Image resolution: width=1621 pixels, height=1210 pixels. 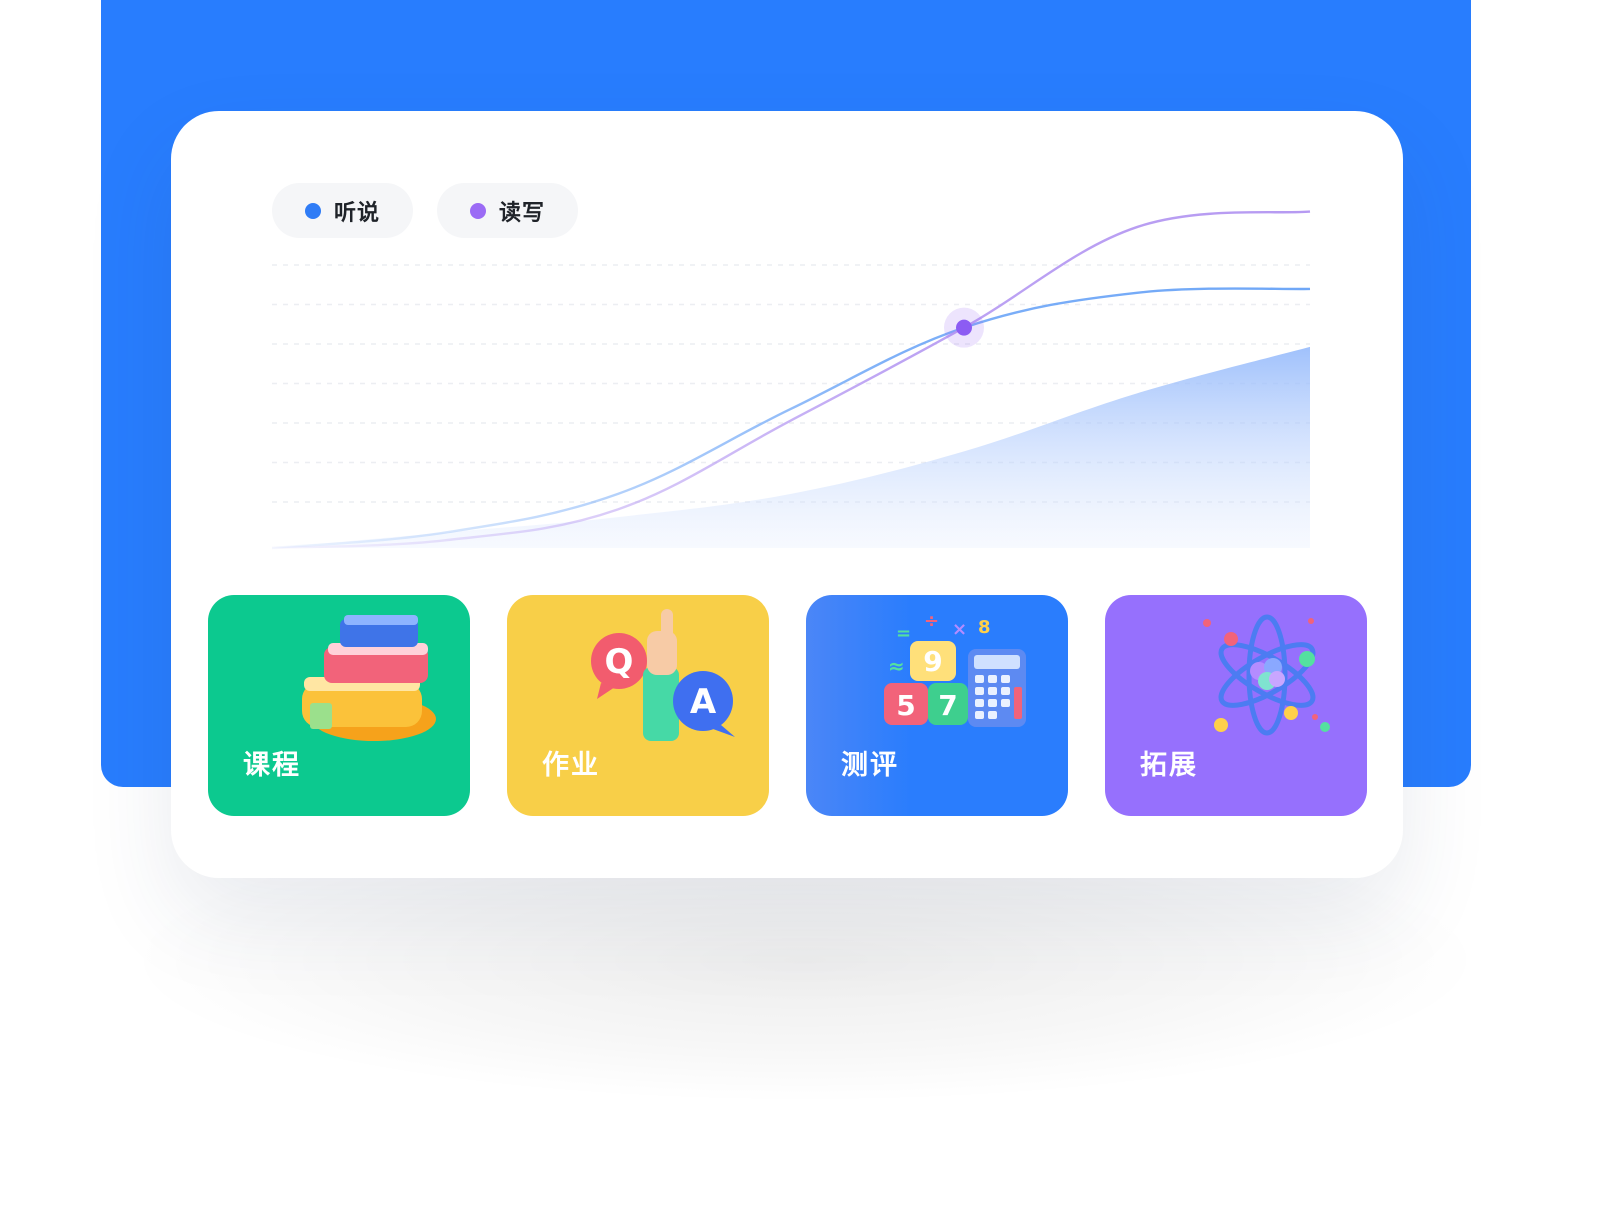 What do you see at coordinates (955, 669) in the screenshot?
I see `calculator-blocks-icon: = ÷ × 8 ≈ 9 5 7` at bounding box center [955, 669].